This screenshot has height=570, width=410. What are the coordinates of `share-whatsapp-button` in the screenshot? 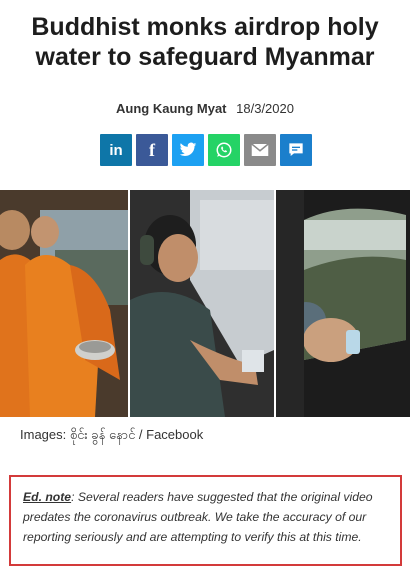 It's located at (224, 150).